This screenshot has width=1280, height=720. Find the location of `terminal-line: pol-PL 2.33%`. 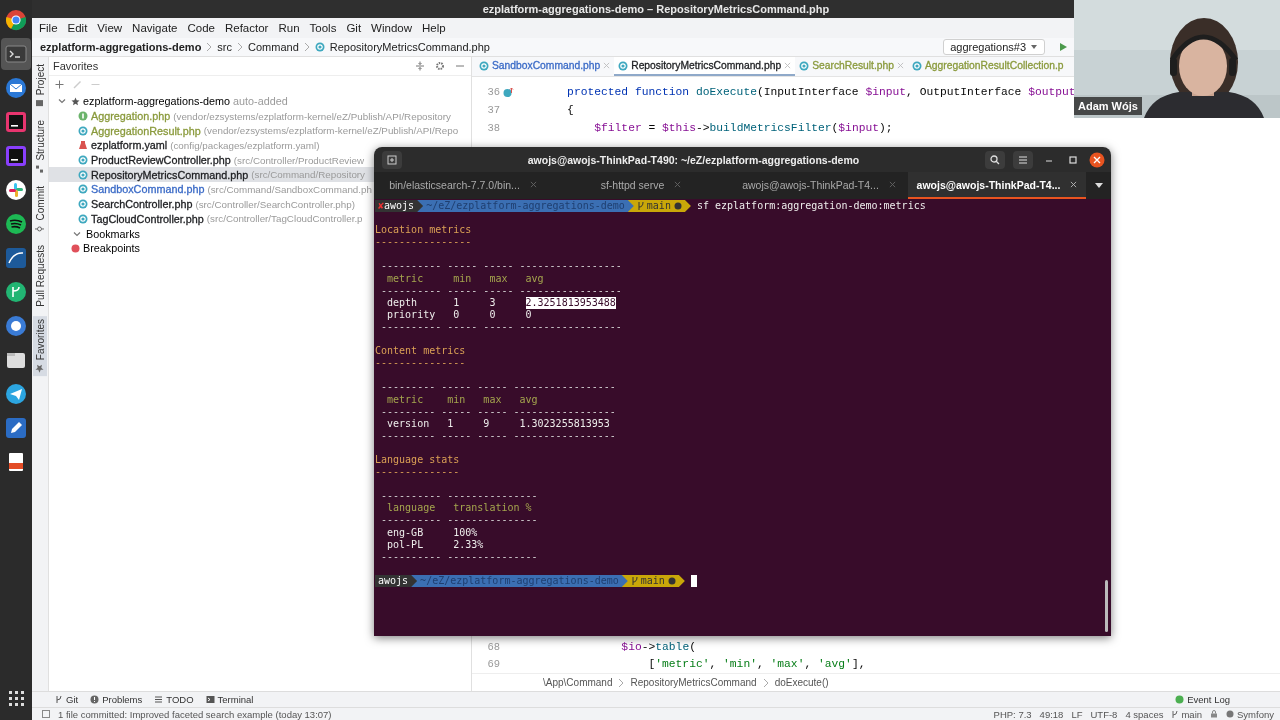

terminal-line: pol-PL 2.33% is located at coordinates (435, 544).